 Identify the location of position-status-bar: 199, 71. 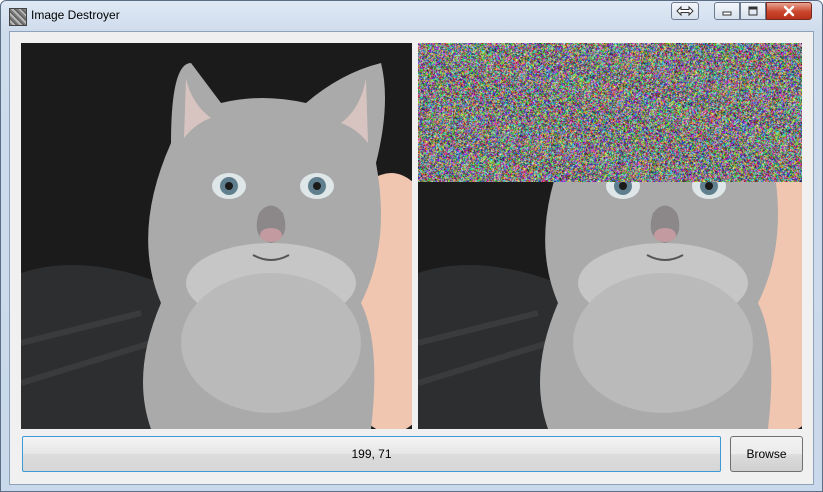
(371, 454).